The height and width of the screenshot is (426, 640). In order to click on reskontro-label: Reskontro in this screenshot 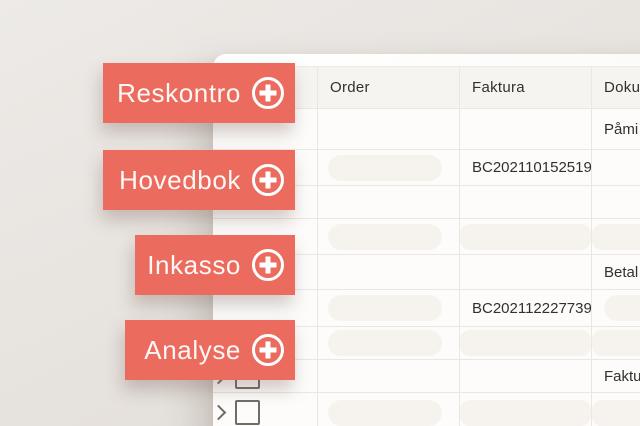, I will do `click(179, 92)`.